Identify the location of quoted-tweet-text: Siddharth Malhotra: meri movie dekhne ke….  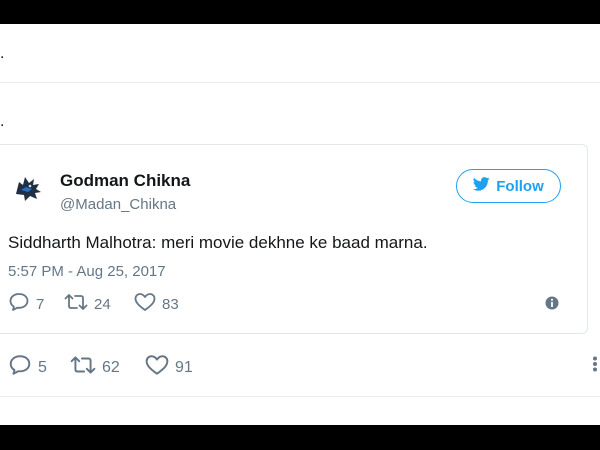
(218, 242).